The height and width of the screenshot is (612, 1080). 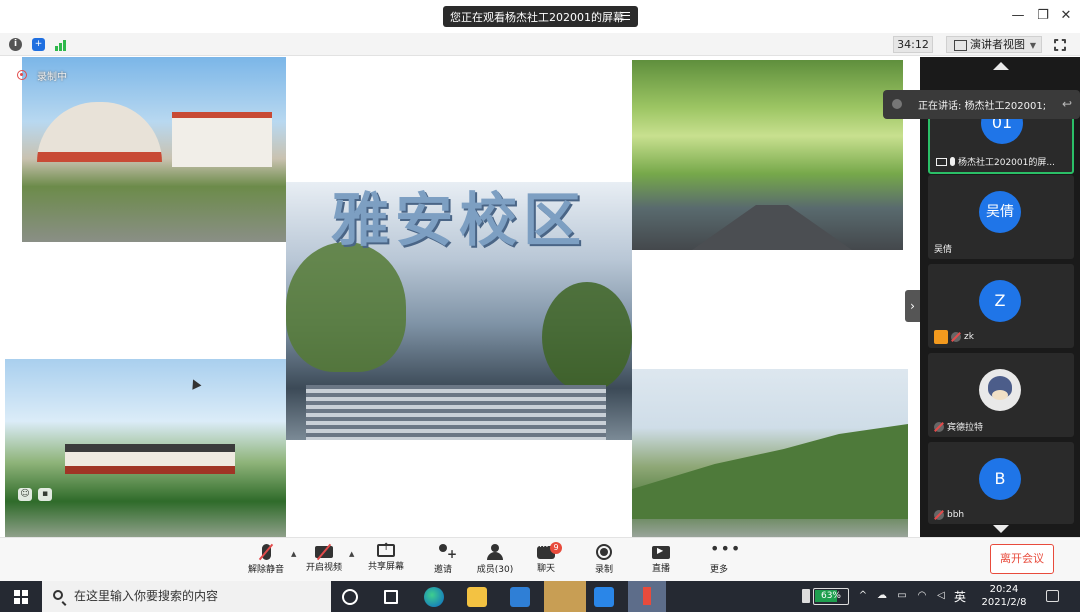 What do you see at coordinates (458, 220) in the screenshot?
I see `campus-title: 雅安校区` at bounding box center [458, 220].